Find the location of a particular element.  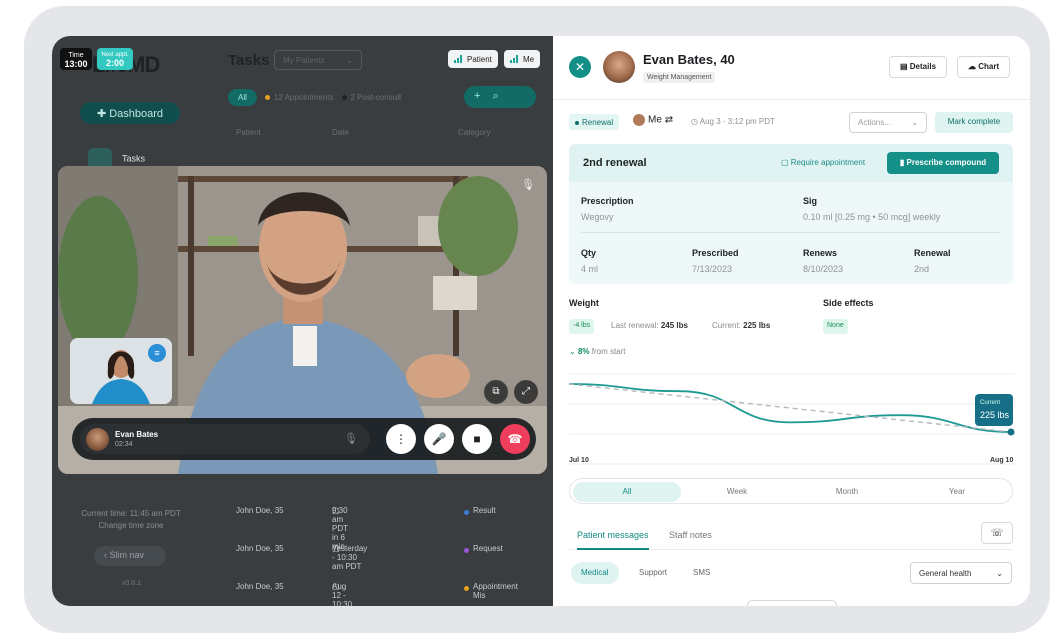

weight-chart: Current 225 lbs is located at coordinates (792, 419).